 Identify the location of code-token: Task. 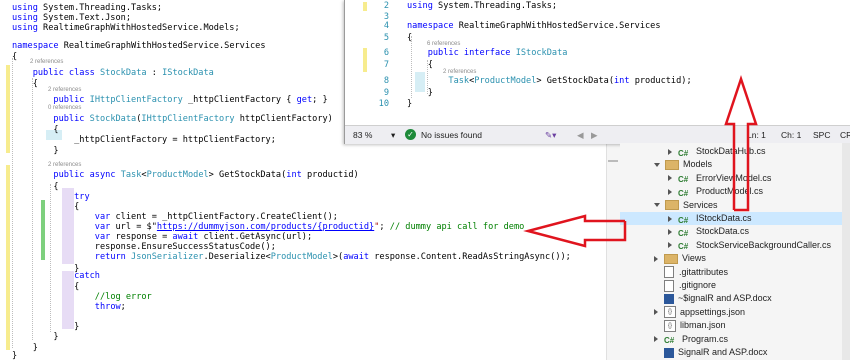
(459, 81).